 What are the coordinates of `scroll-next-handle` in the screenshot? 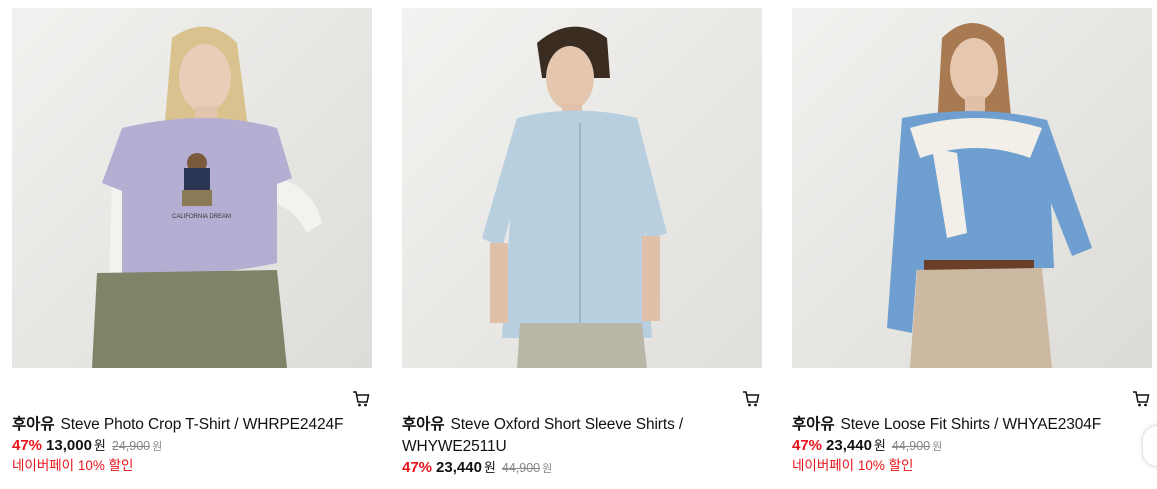 It's located at (1150, 446).